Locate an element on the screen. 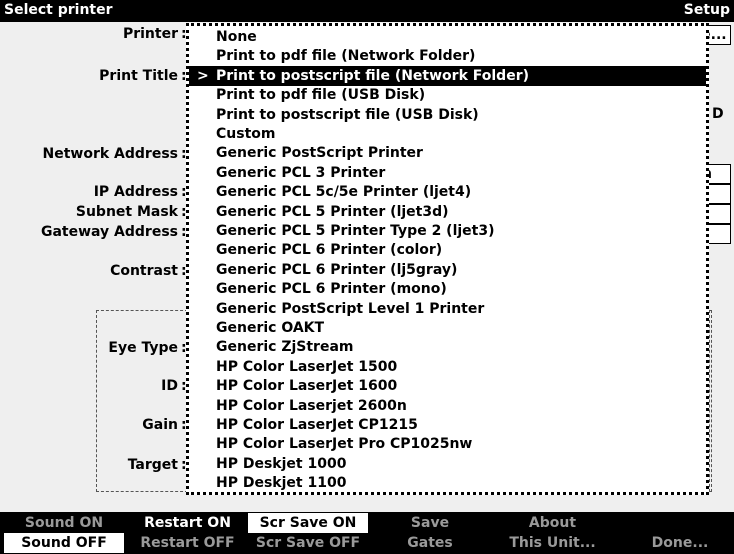 This screenshot has width=734, height=554. printer-option-label: Generic PCL 6 Printer (color) is located at coordinates (329, 250).